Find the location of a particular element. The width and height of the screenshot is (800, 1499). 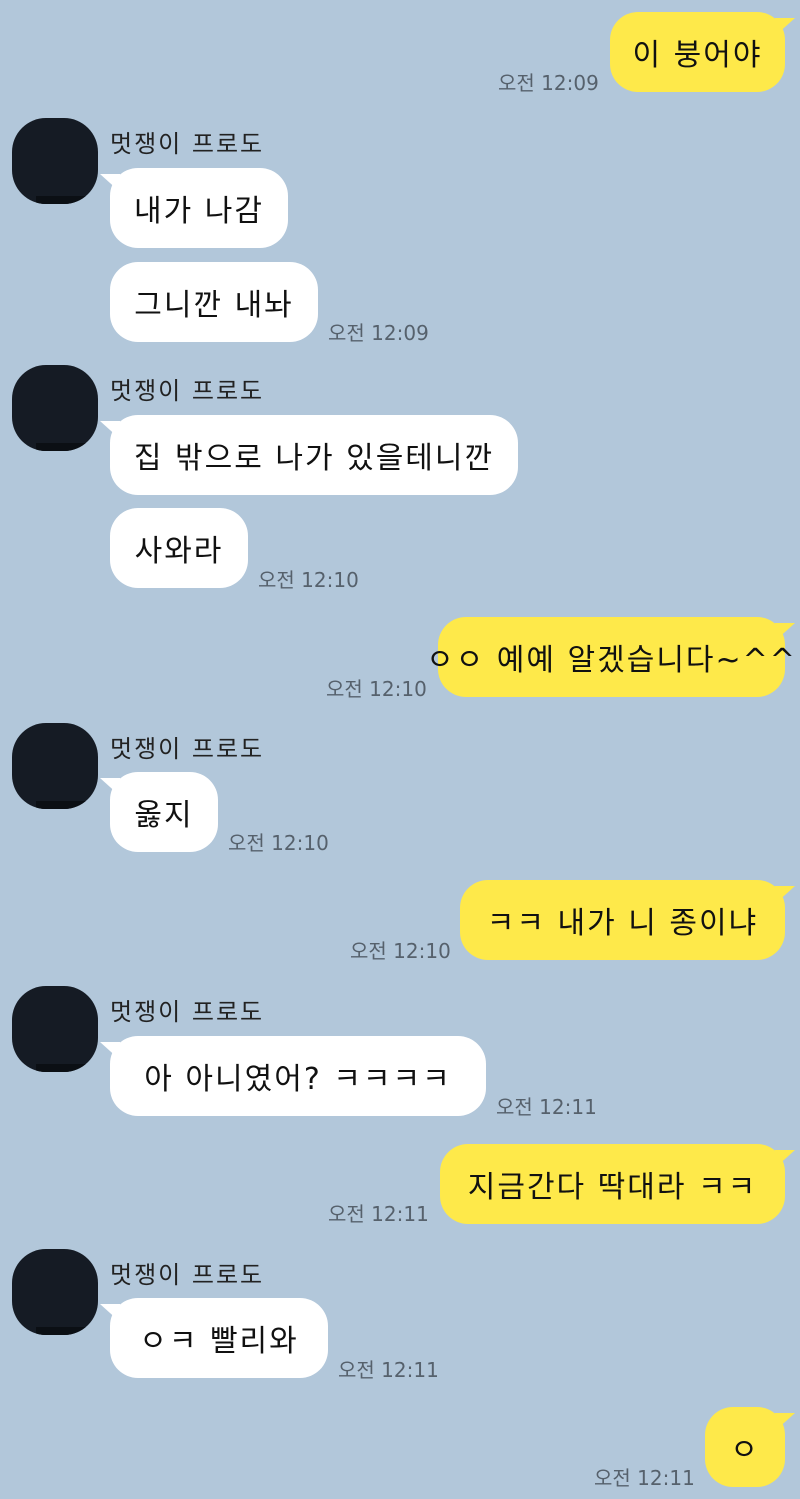

incoming-message-bubble: 집 밖으로 나가 있을테니깐 is located at coordinates (309, 455).